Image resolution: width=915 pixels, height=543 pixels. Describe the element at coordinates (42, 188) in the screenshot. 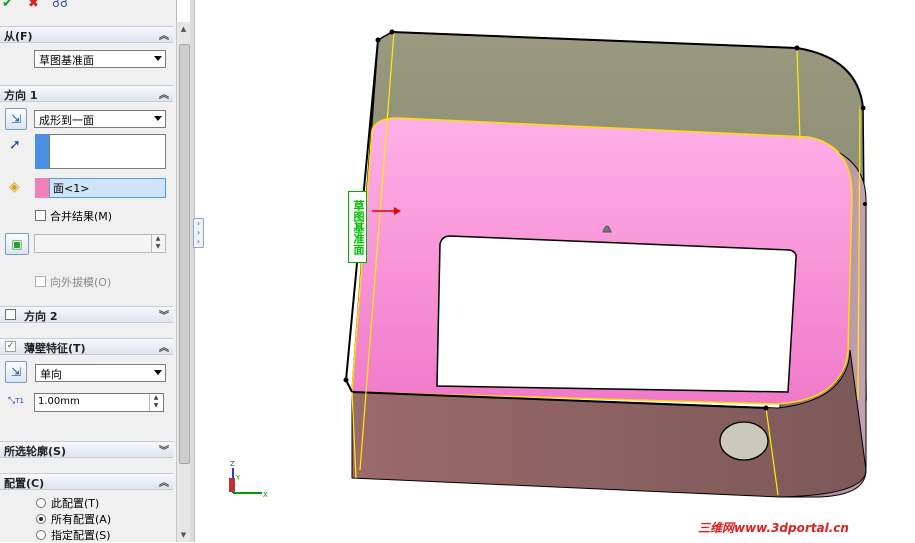

I see `face-color-swatch` at that location.